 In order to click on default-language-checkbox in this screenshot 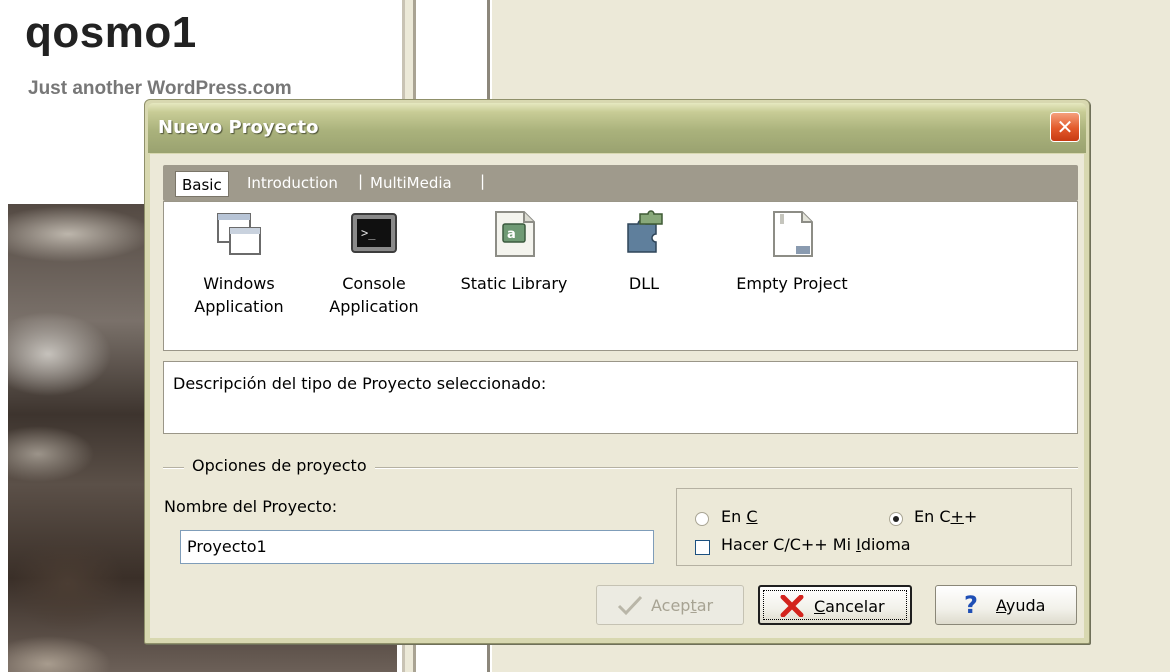, I will do `click(702, 547)`.